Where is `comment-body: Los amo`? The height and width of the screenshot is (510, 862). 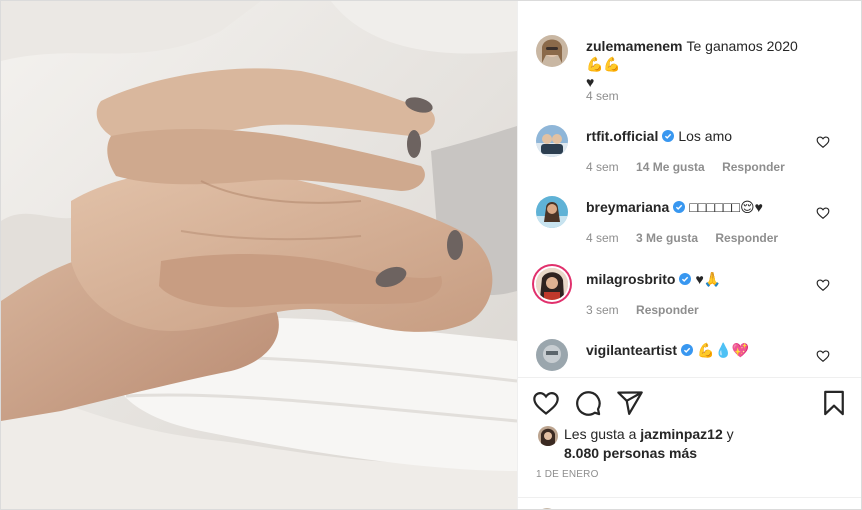 comment-body: Los amo is located at coordinates (705, 136).